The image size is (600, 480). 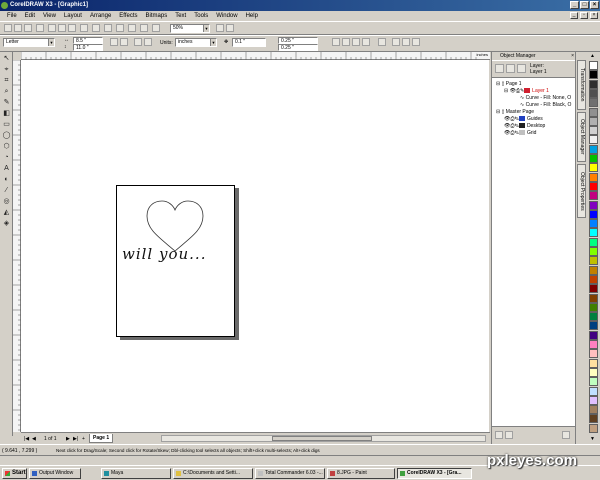 I want to click on doc-minimize-button: _, so click(x=574, y=15).